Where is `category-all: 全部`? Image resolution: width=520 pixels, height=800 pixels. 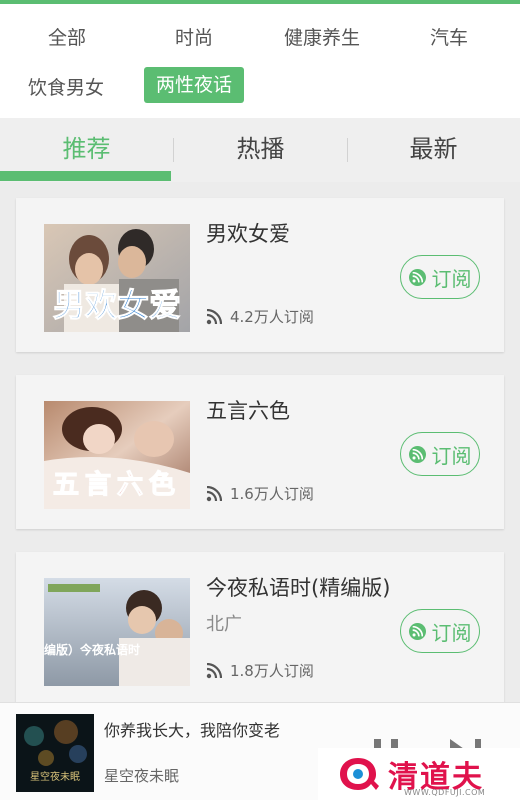
category-all: 全部 is located at coordinates (67, 38).